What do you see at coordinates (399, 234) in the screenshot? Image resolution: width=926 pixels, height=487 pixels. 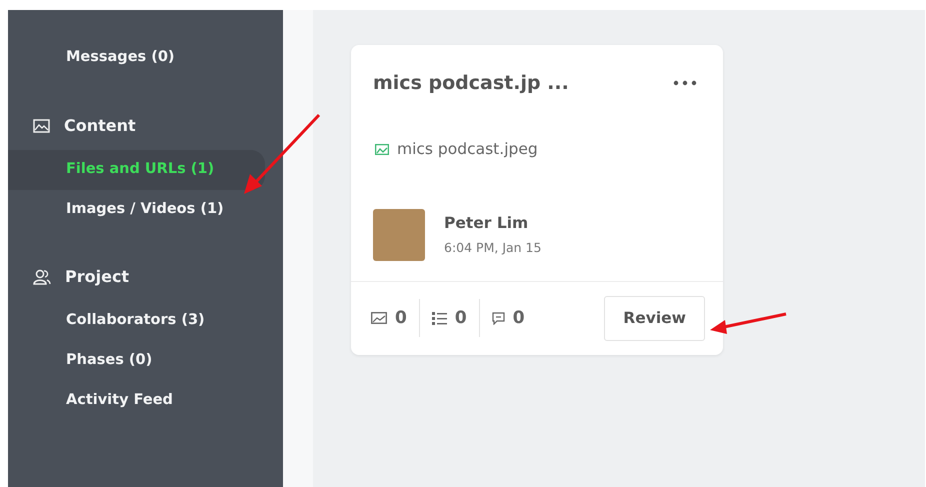 I see `avatar-placeholder` at bounding box center [399, 234].